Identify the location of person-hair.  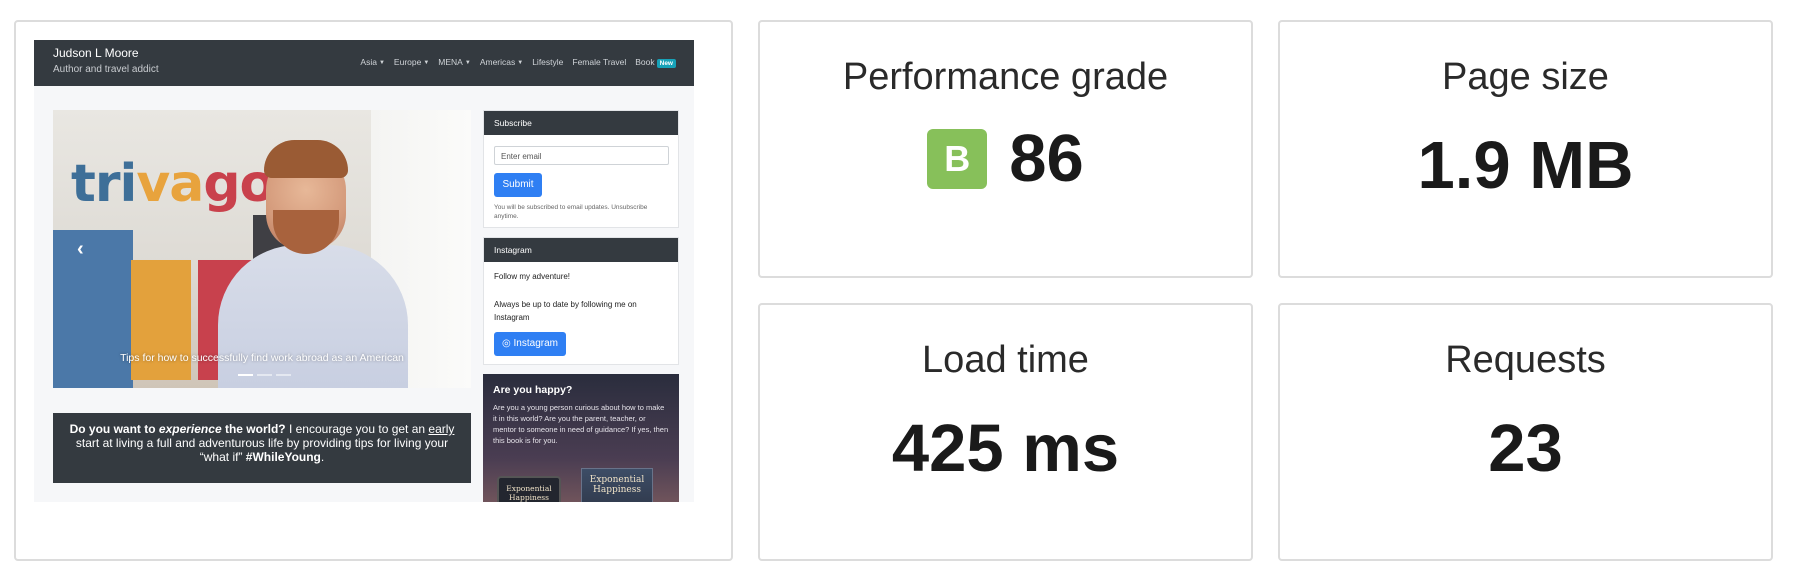
(306, 159).